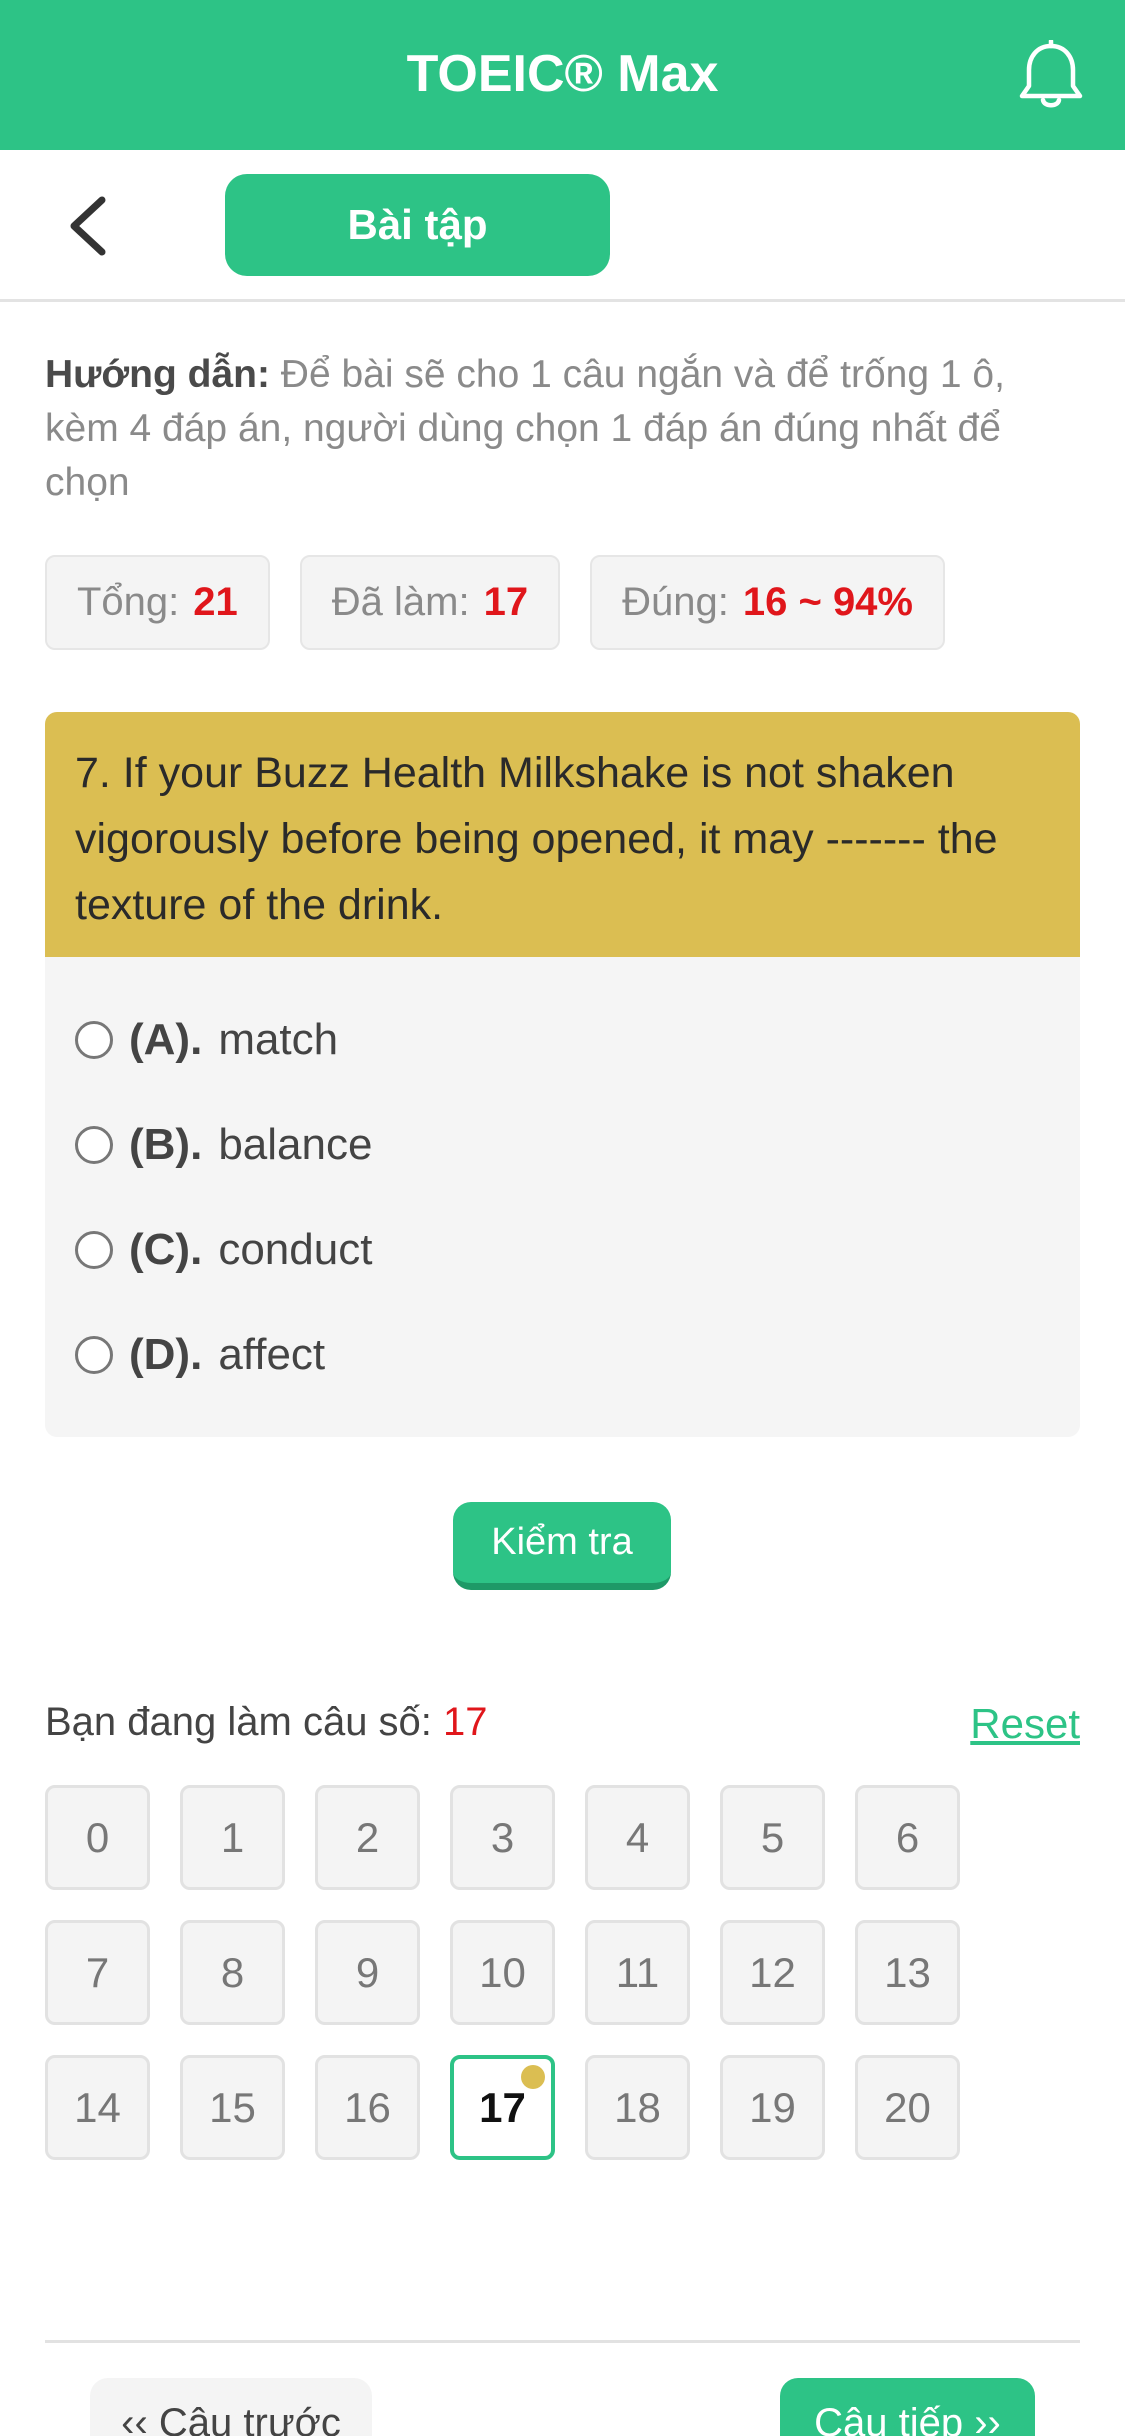 This screenshot has width=1125, height=2436. Describe the element at coordinates (232, 1837) in the screenshot. I see `question-cell: 1` at that location.